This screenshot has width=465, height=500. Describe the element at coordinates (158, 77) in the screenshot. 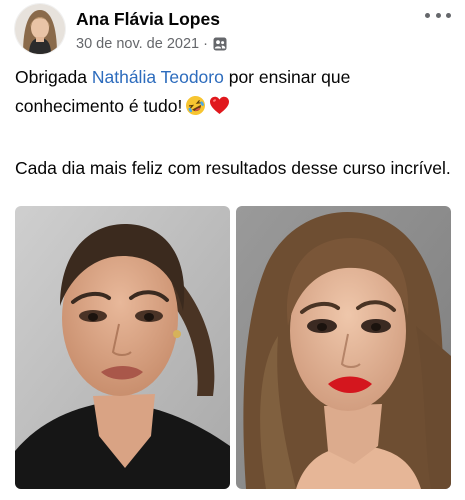

I see `mention-link: Nathália Teodoro` at that location.